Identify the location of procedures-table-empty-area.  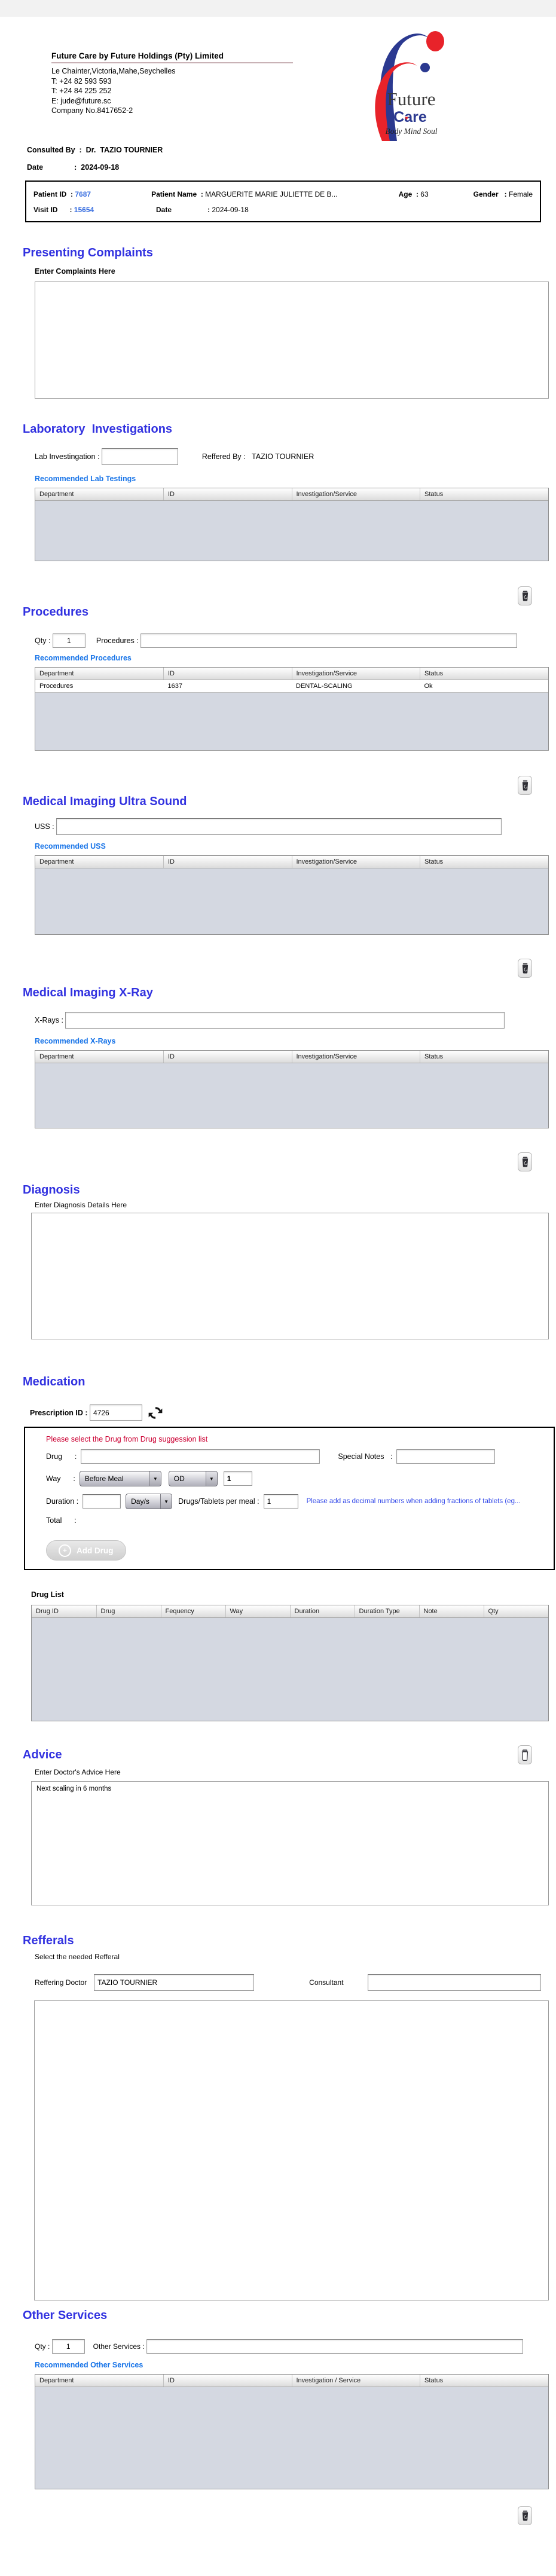
(291, 721).